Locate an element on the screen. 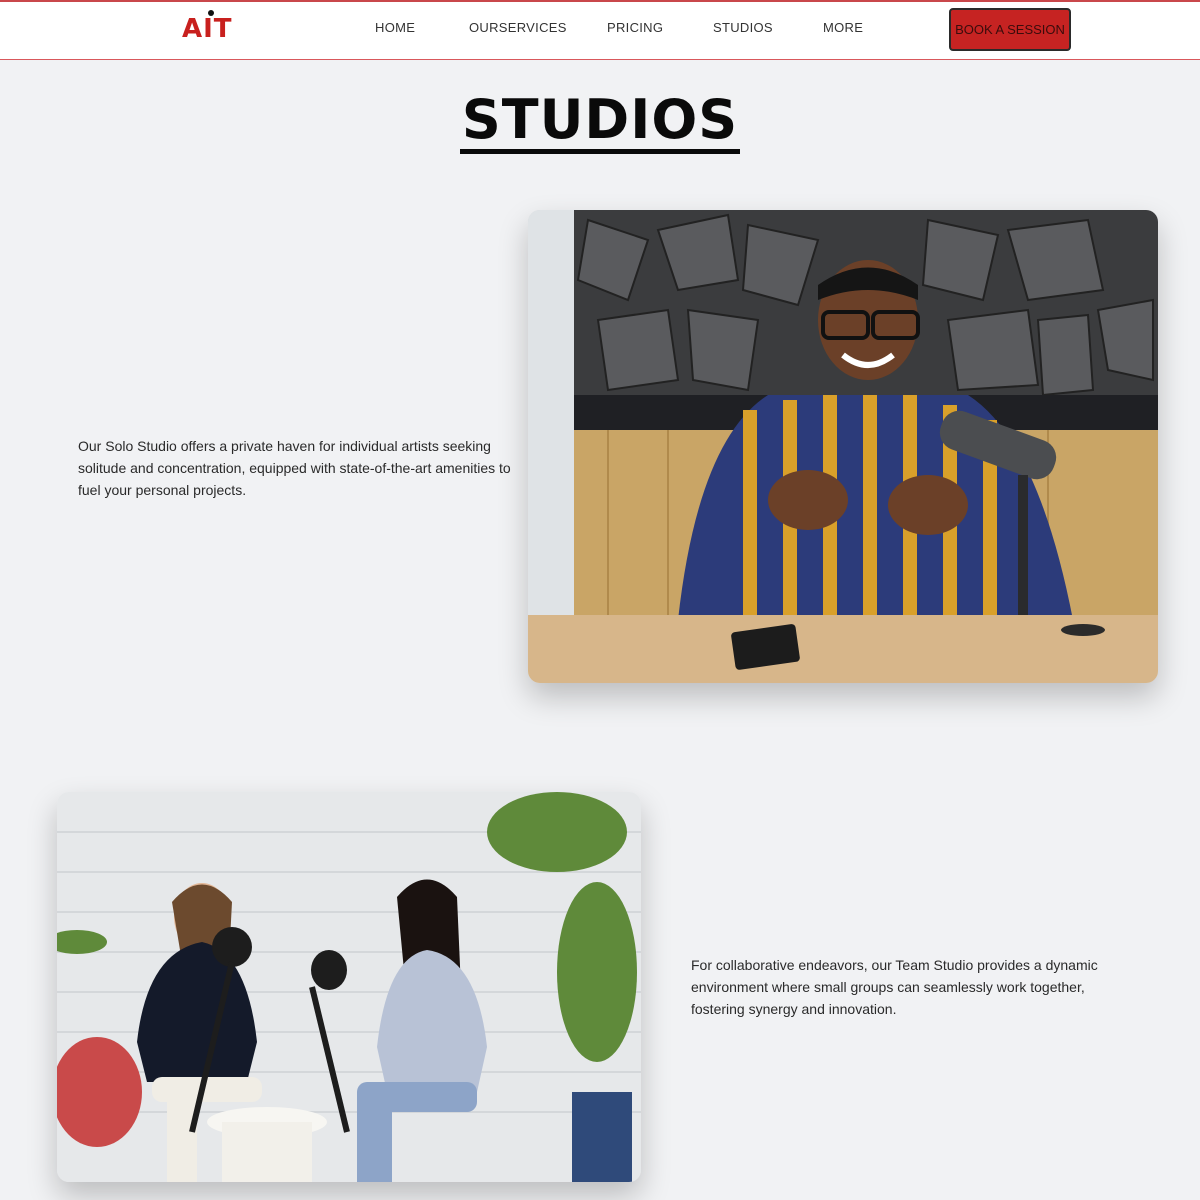 The width and height of the screenshot is (1200, 1200). nav-more: MORE is located at coordinates (843, 27).